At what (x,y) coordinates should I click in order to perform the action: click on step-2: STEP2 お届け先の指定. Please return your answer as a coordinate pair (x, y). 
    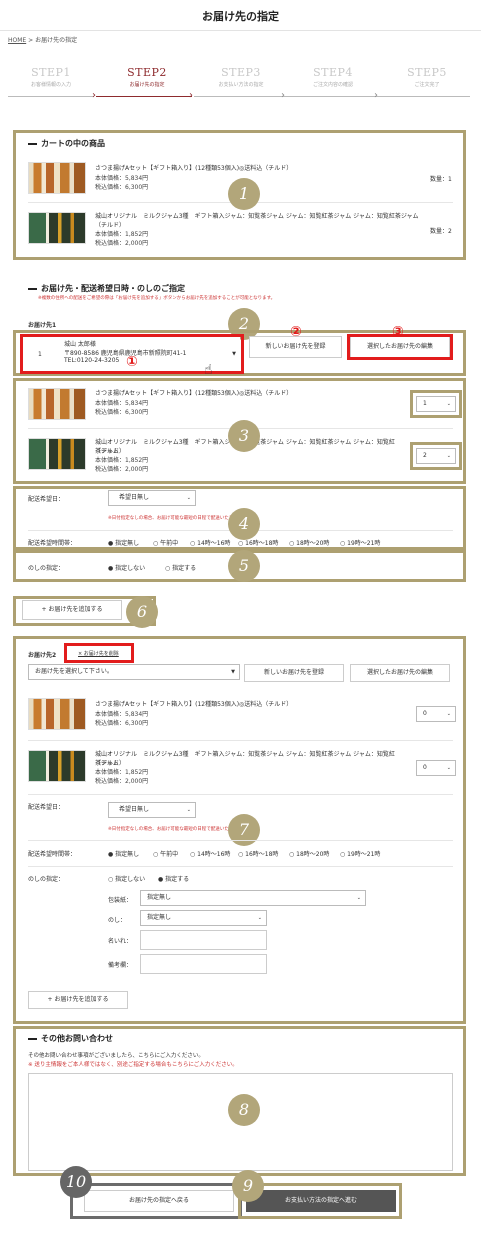
    Looking at the image, I should click on (147, 77).